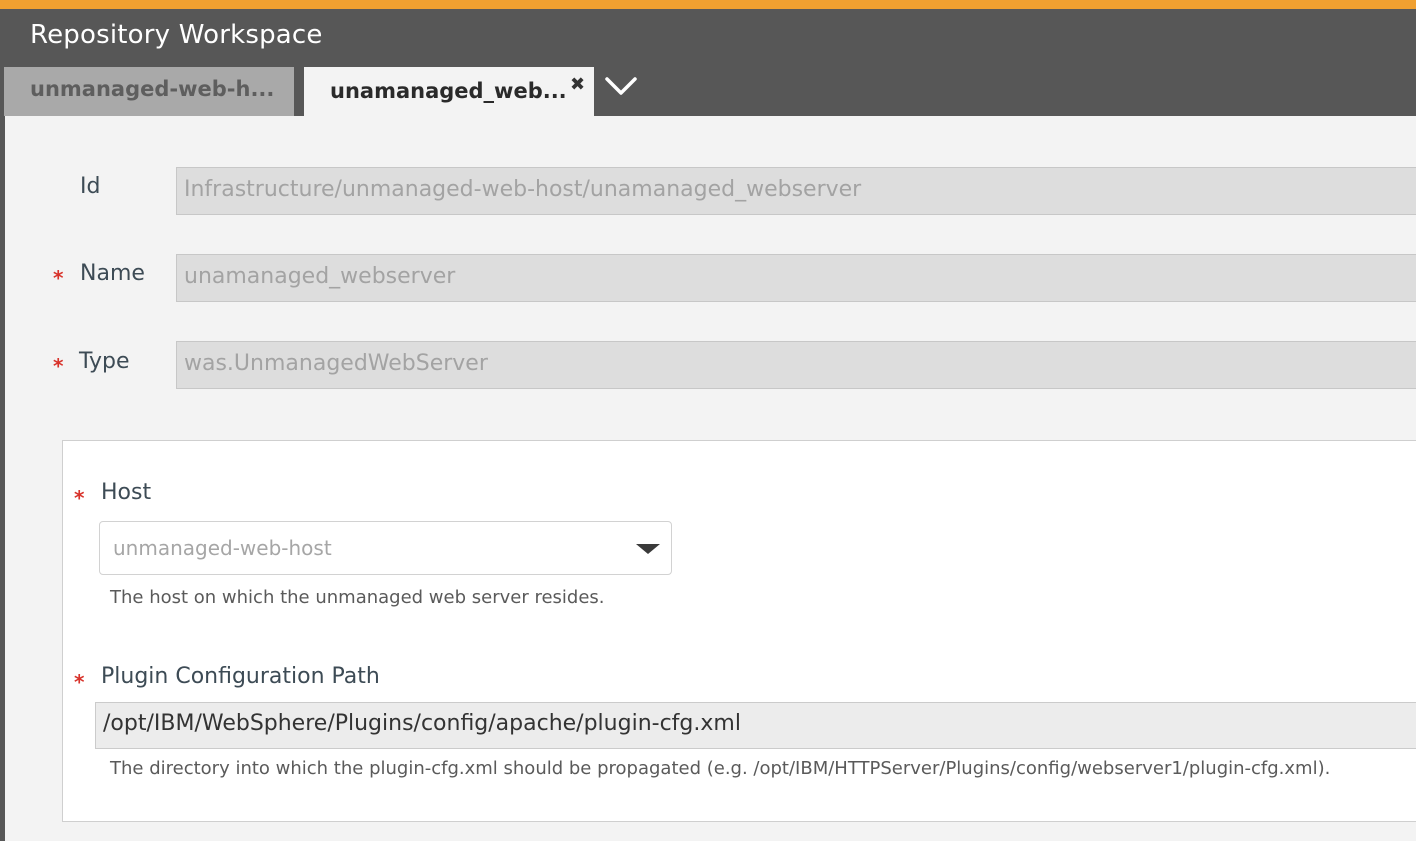  Describe the element at coordinates (176, 35) in the screenshot. I see `workspace-title: Repository Workspace` at that location.